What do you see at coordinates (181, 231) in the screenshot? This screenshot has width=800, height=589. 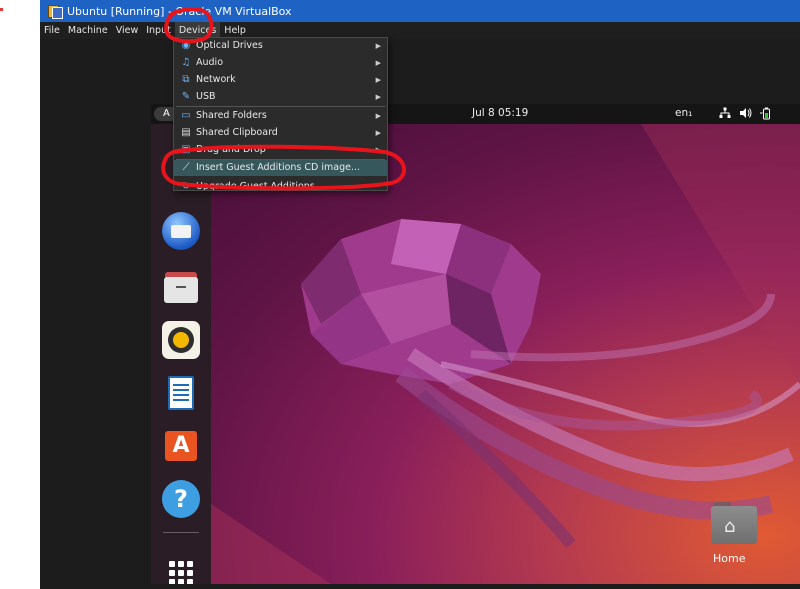 I see `thunderbird-icon` at bounding box center [181, 231].